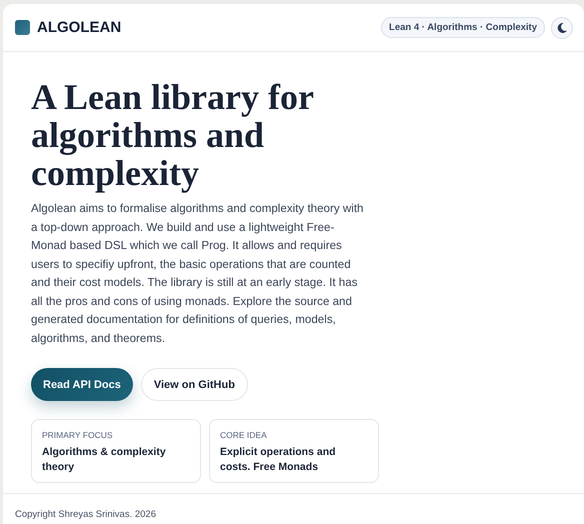 This screenshot has height=524, width=584. I want to click on hero-title: A Lean library for algorithms and complexity, so click(172, 135).